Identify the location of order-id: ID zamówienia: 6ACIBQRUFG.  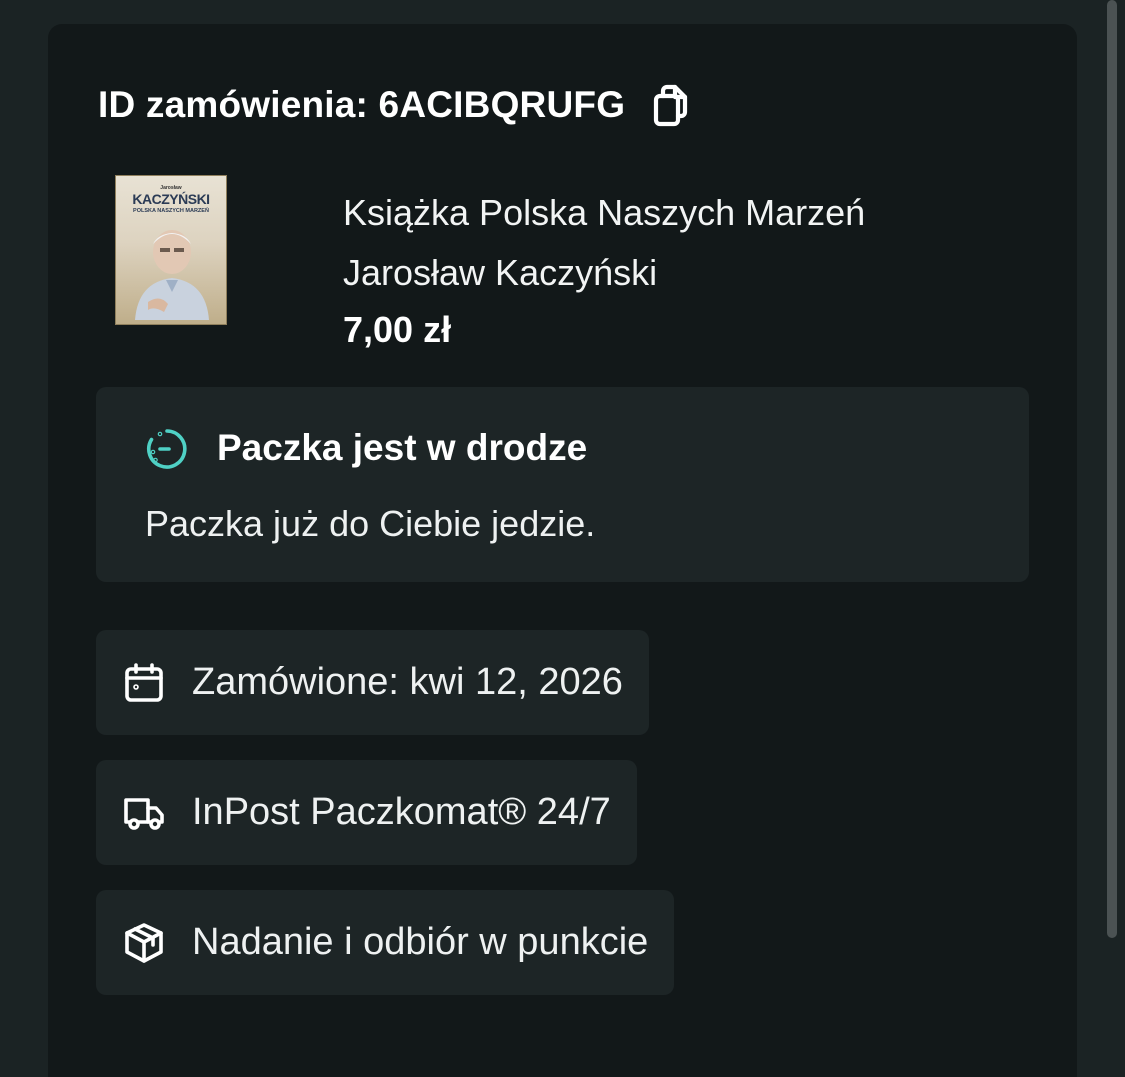
(362, 104).